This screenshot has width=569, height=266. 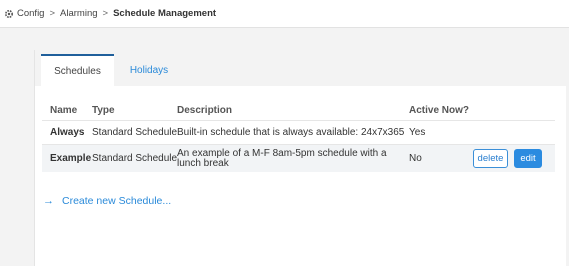 I want to click on edit-button: edit, so click(x=528, y=158).